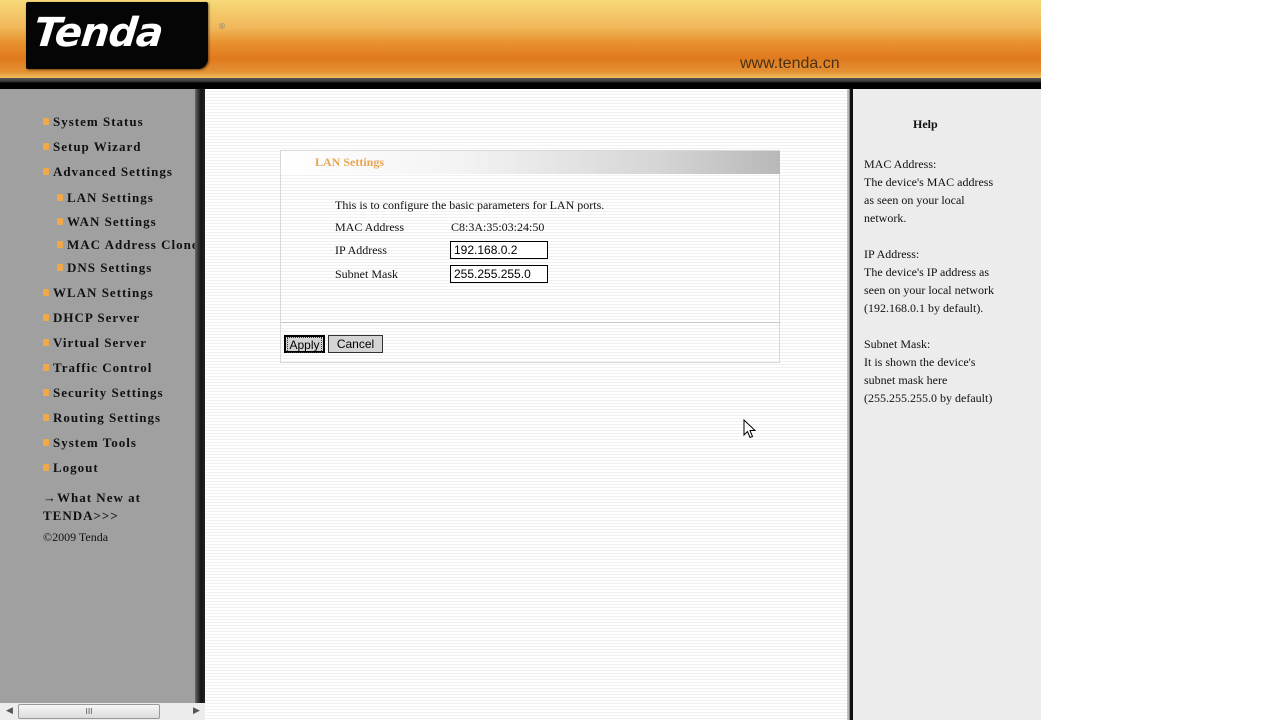 The height and width of the screenshot is (720, 1280). I want to click on mac-address-label: MAC Address, so click(370, 227).